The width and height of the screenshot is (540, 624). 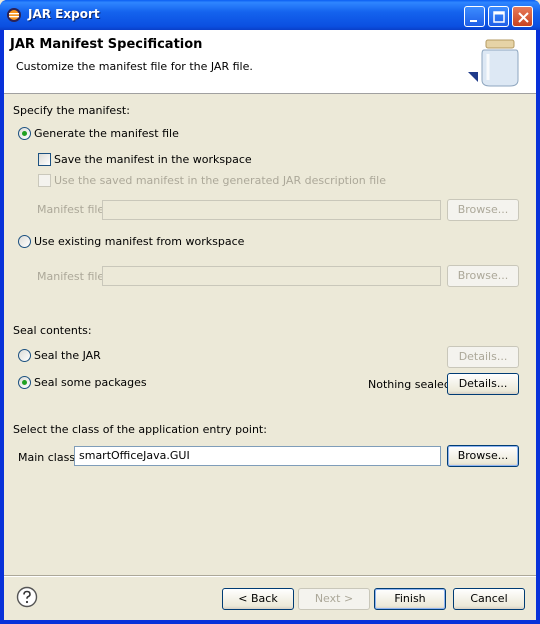 What do you see at coordinates (409, 384) in the screenshot?
I see `seal-status-text: Nothing sealed` at bounding box center [409, 384].